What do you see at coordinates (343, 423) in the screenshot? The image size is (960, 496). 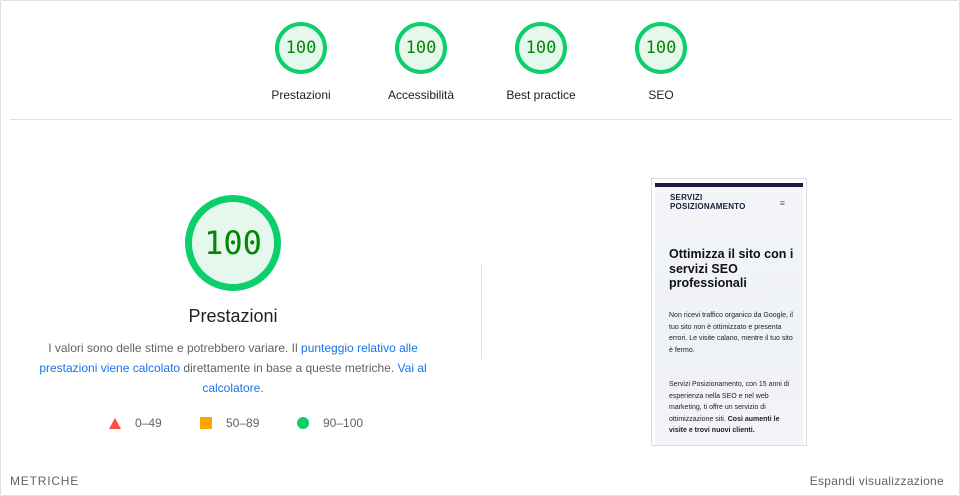 I see `legend-pass-label: 90–100` at bounding box center [343, 423].